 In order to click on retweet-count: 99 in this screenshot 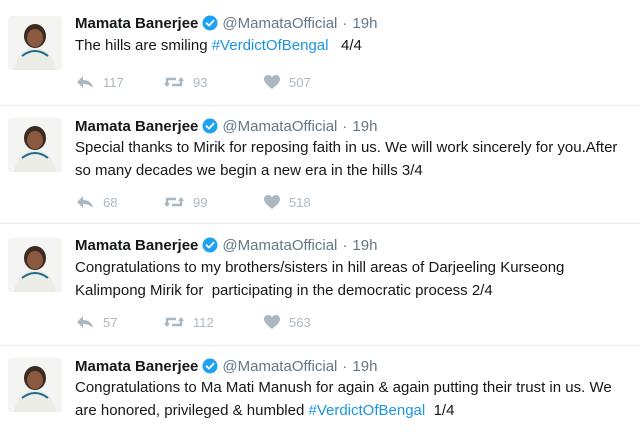, I will do `click(200, 202)`.